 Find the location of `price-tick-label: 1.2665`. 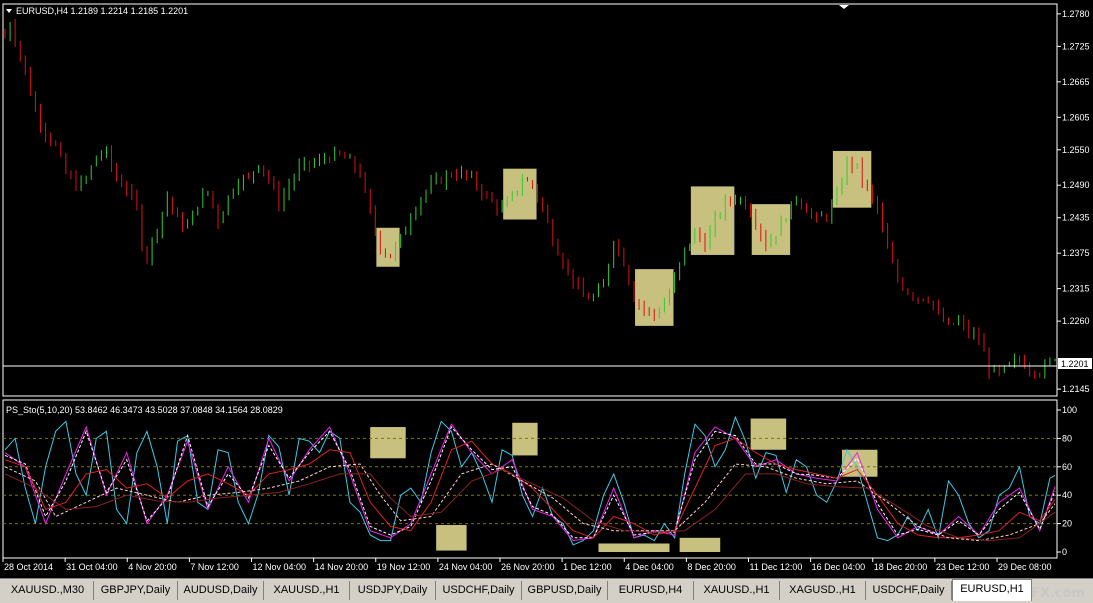

price-tick-label: 1.2665 is located at coordinates (1076, 82).